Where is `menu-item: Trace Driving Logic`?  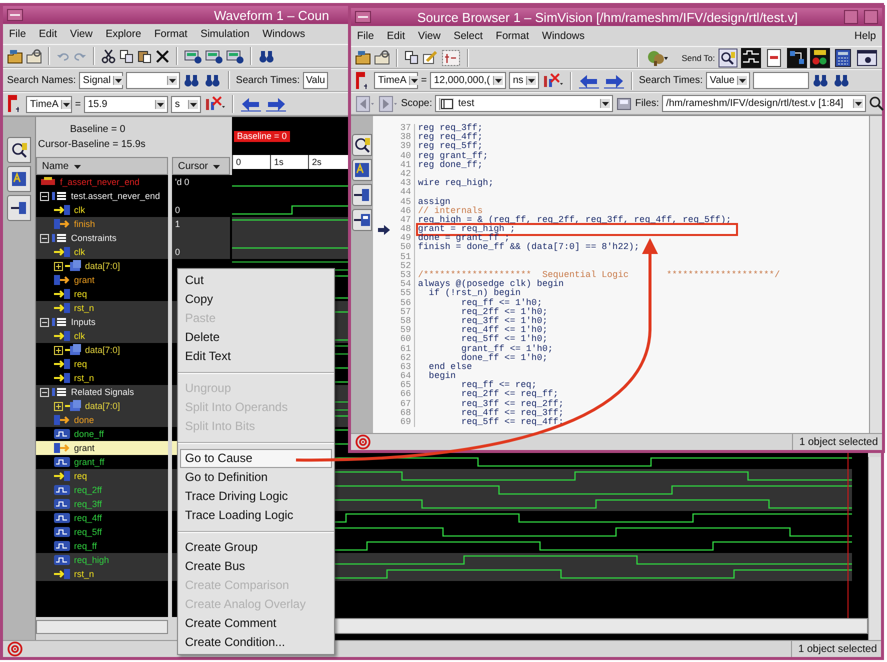
menu-item: Trace Driving Logic is located at coordinates (256, 496).